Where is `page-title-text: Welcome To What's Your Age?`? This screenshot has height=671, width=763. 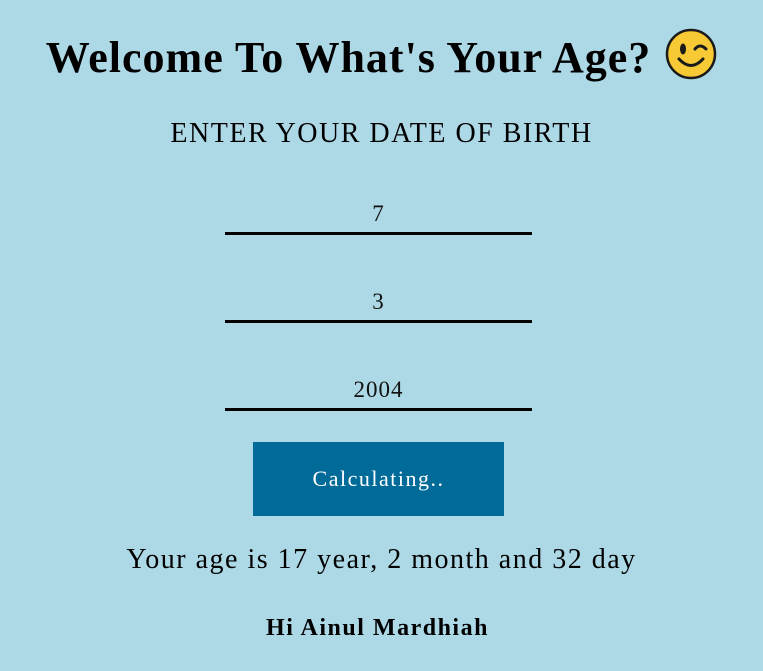 page-title-text: Welcome To What's Your Age? is located at coordinates (348, 57).